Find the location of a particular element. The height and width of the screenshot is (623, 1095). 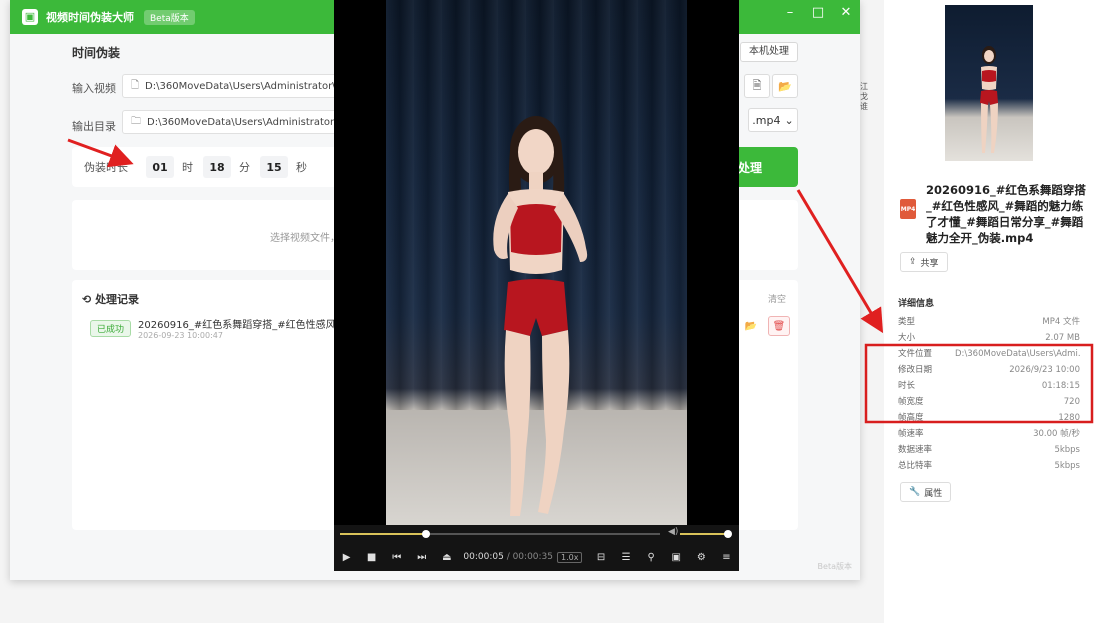

open-file-button: 🗎 is located at coordinates (757, 86).